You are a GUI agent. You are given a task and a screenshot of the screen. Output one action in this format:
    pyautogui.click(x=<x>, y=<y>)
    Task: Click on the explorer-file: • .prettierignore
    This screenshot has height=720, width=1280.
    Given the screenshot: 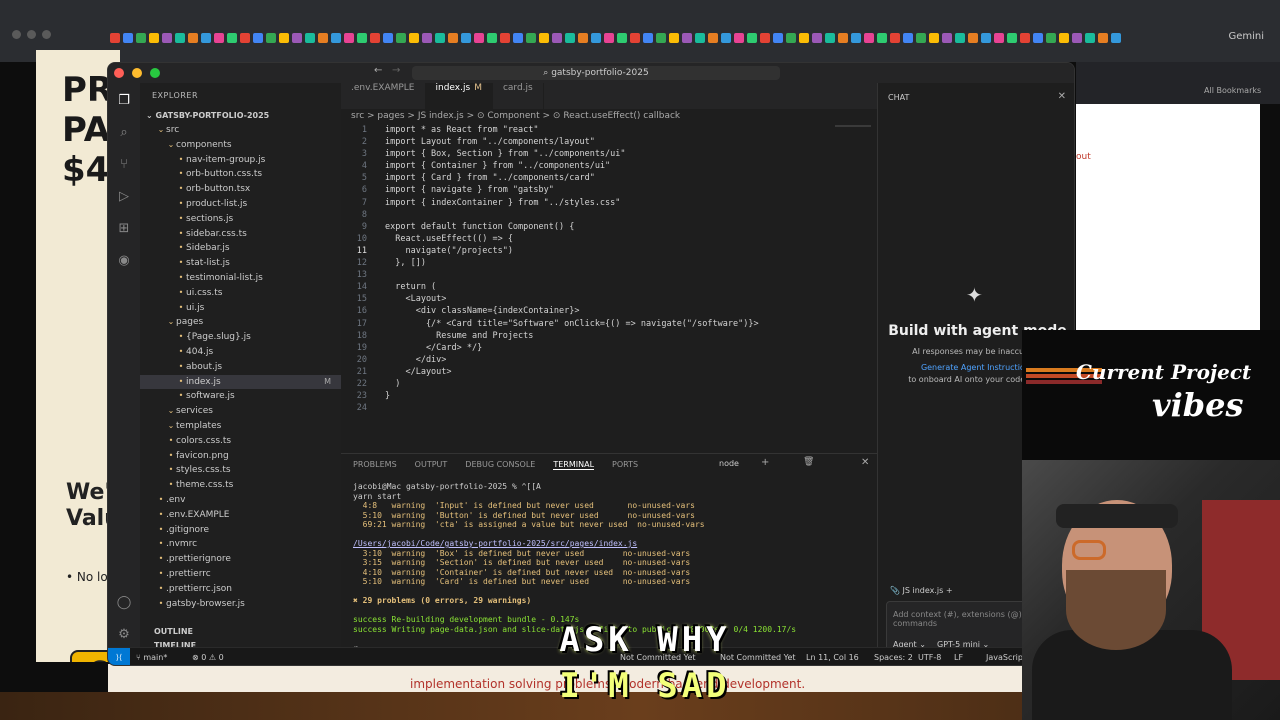 What is the action you would take?
    pyautogui.click(x=240, y=559)
    